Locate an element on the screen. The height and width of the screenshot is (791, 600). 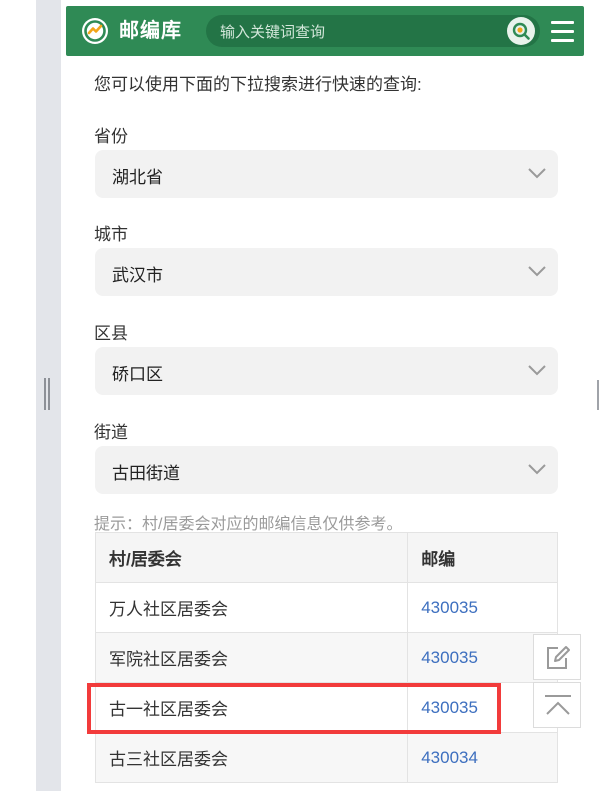
search-input is located at coordinates (355, 32).